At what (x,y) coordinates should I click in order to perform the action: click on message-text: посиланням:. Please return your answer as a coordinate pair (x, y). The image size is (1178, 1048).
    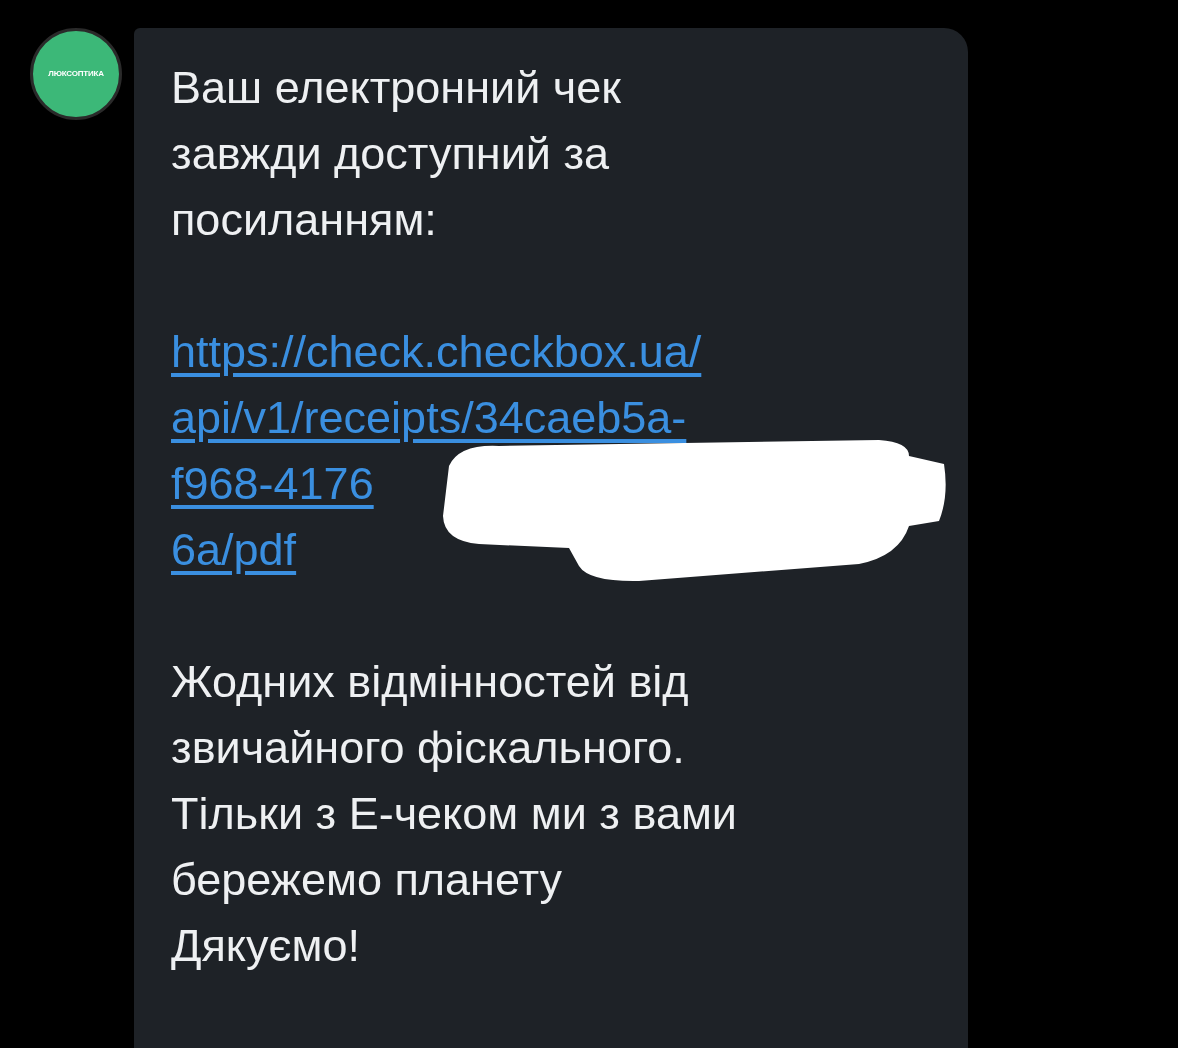
    Looking at the image, I should click on (304, 220).